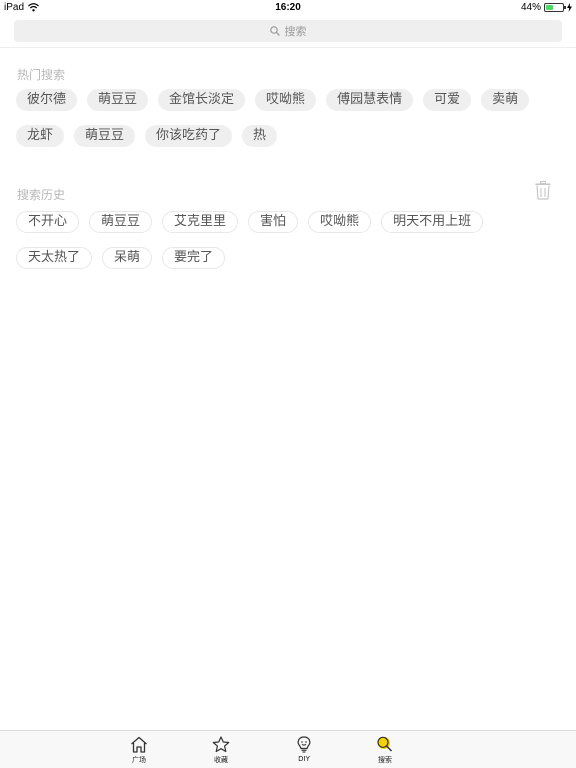 The height and width of the screenshot is (768, 576). What do you see at coordinates (41, 195) in the screenshot?
I see `search-history-title: 搜索历史` at bounding box center [41, 195].